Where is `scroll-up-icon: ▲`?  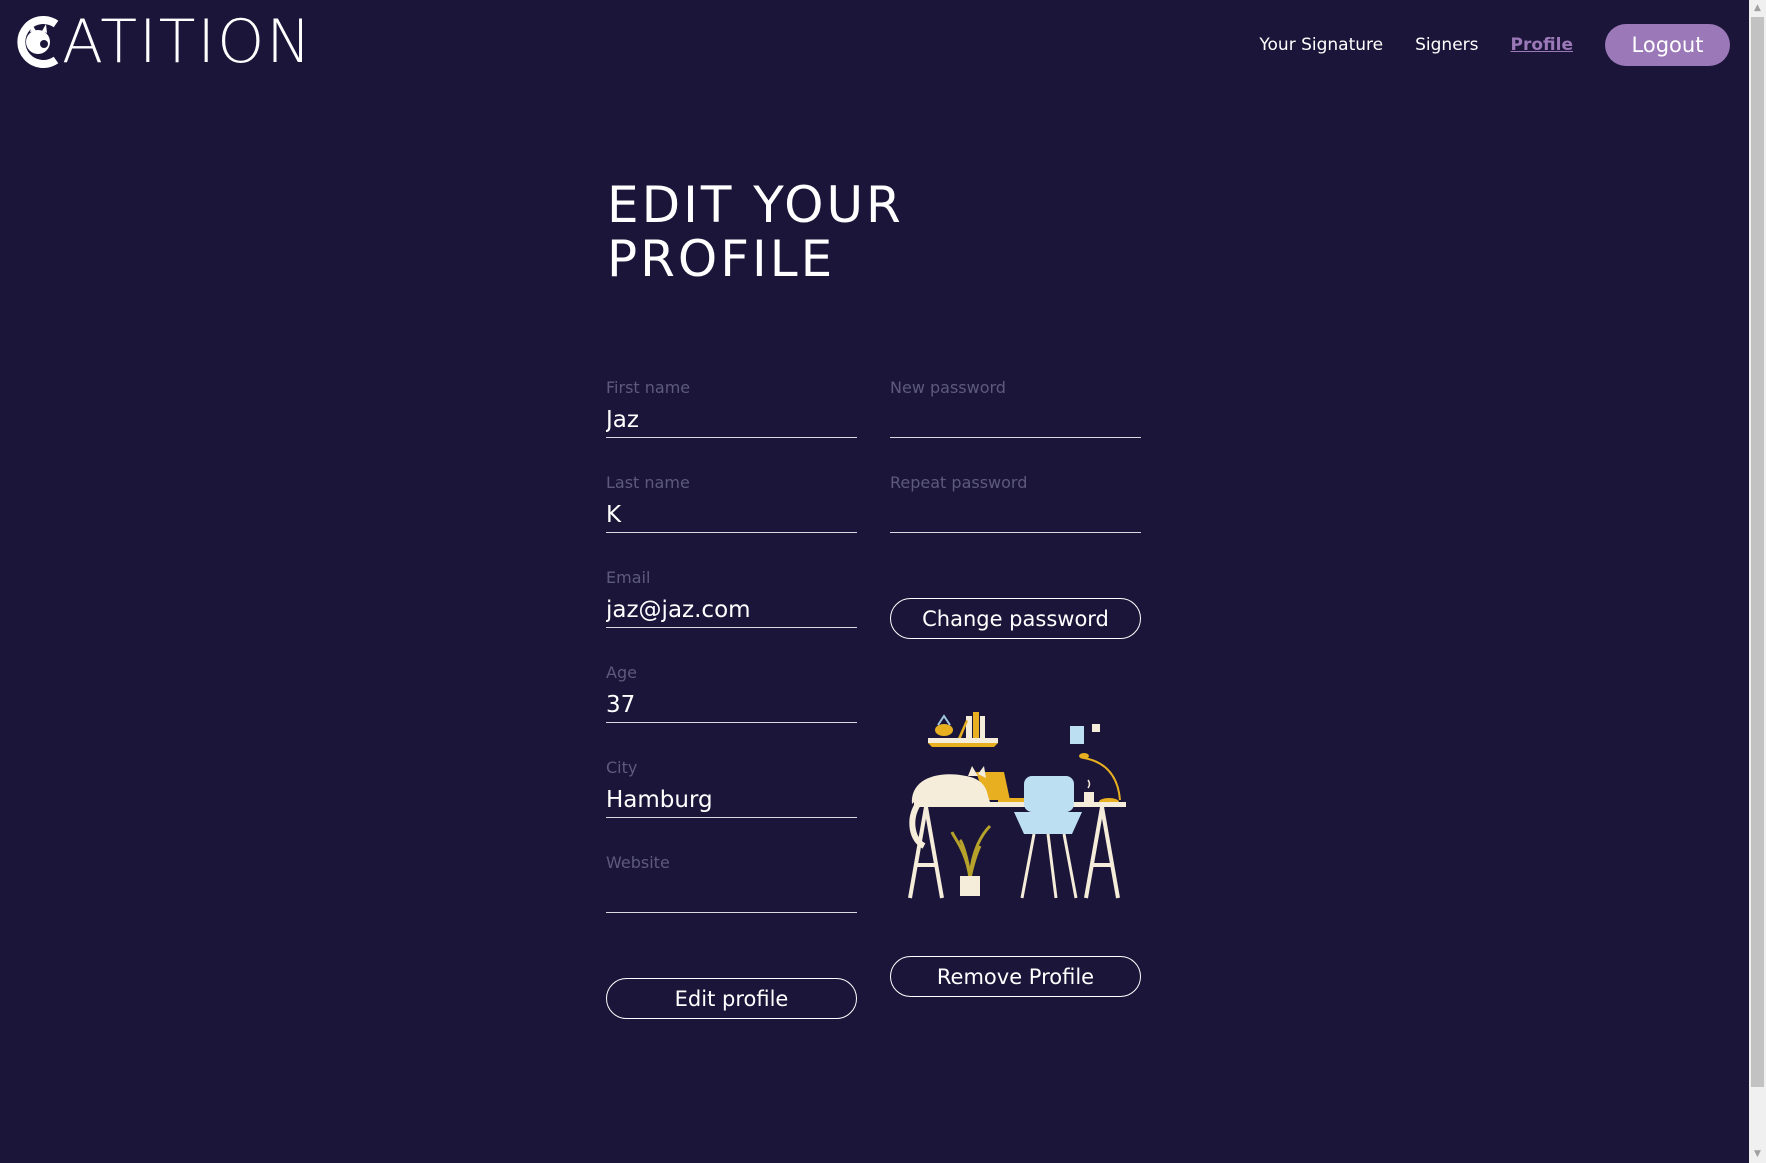 scroll-up-icon: ▲ is located at coordinates (1757, 8).